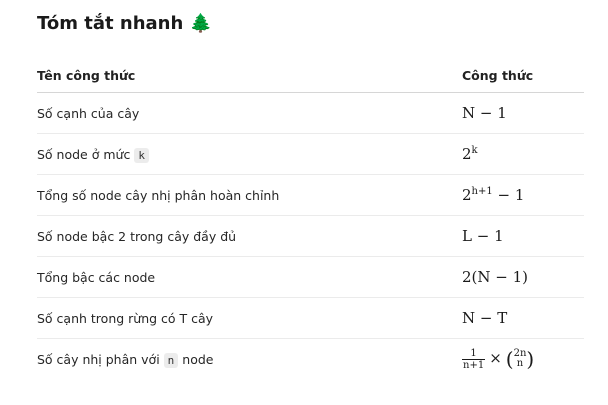 The height and width of the screenshot is (405, 608). I want to click on formula-value: 2(N − 1), so click(523, 277).